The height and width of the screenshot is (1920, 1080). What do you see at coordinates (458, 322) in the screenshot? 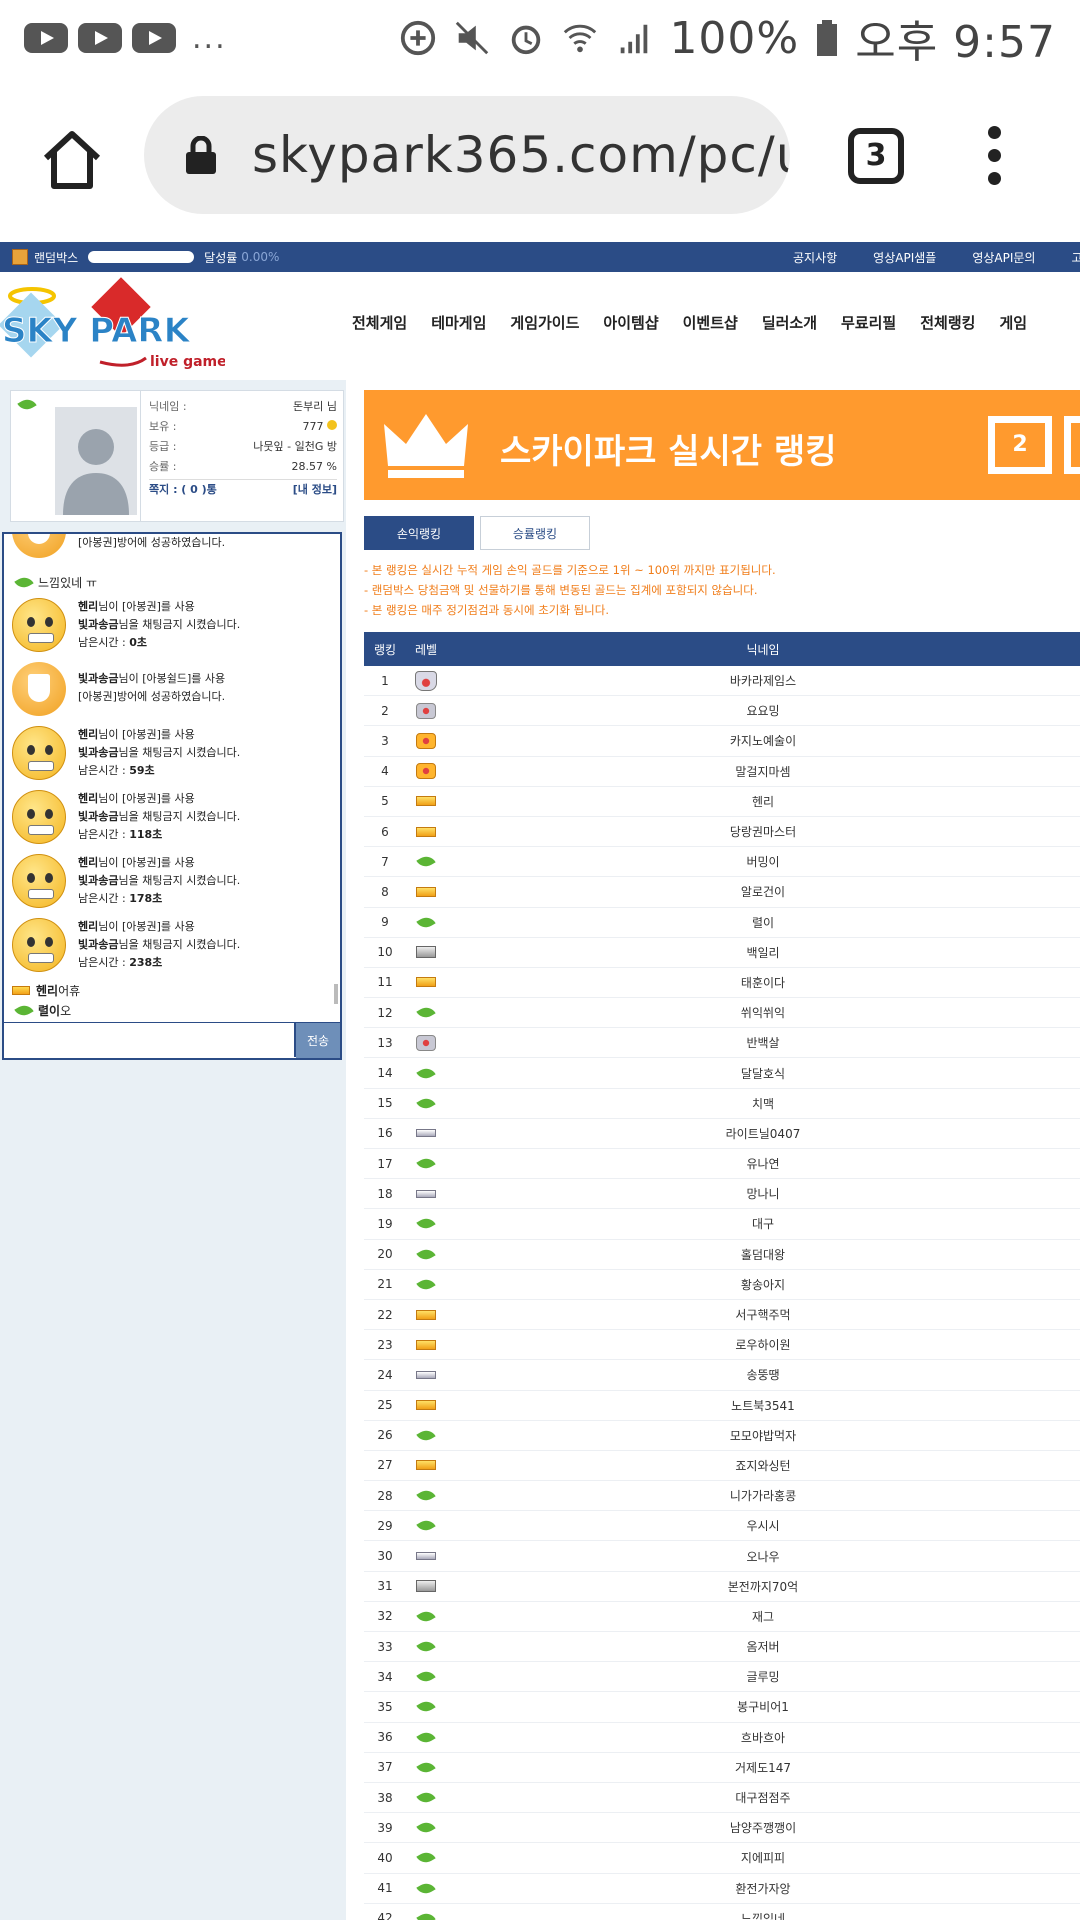
I see `nav-theme-games: 테마게임` at bounding box center [458, 322].